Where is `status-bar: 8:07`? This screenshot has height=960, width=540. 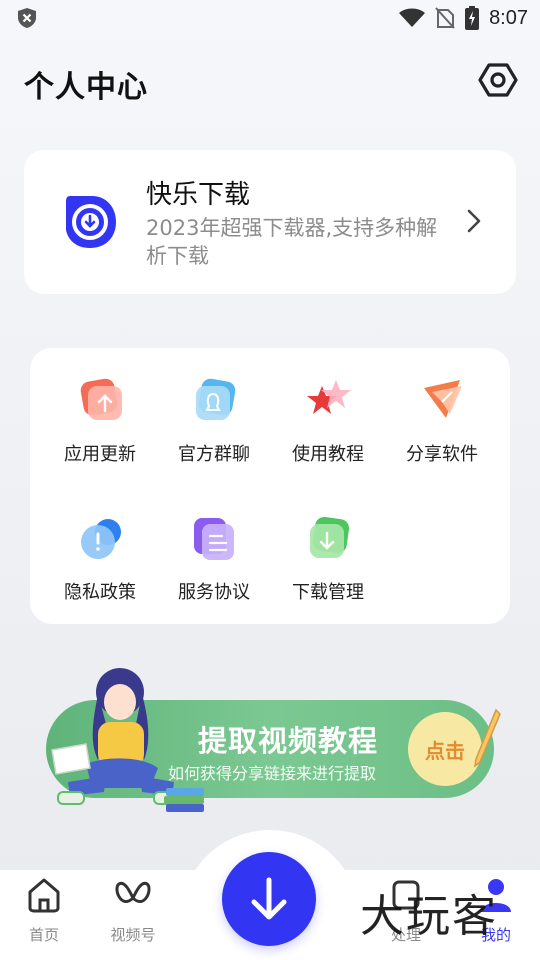 status-bar: 8:07 is located at coordinates (270, 18).